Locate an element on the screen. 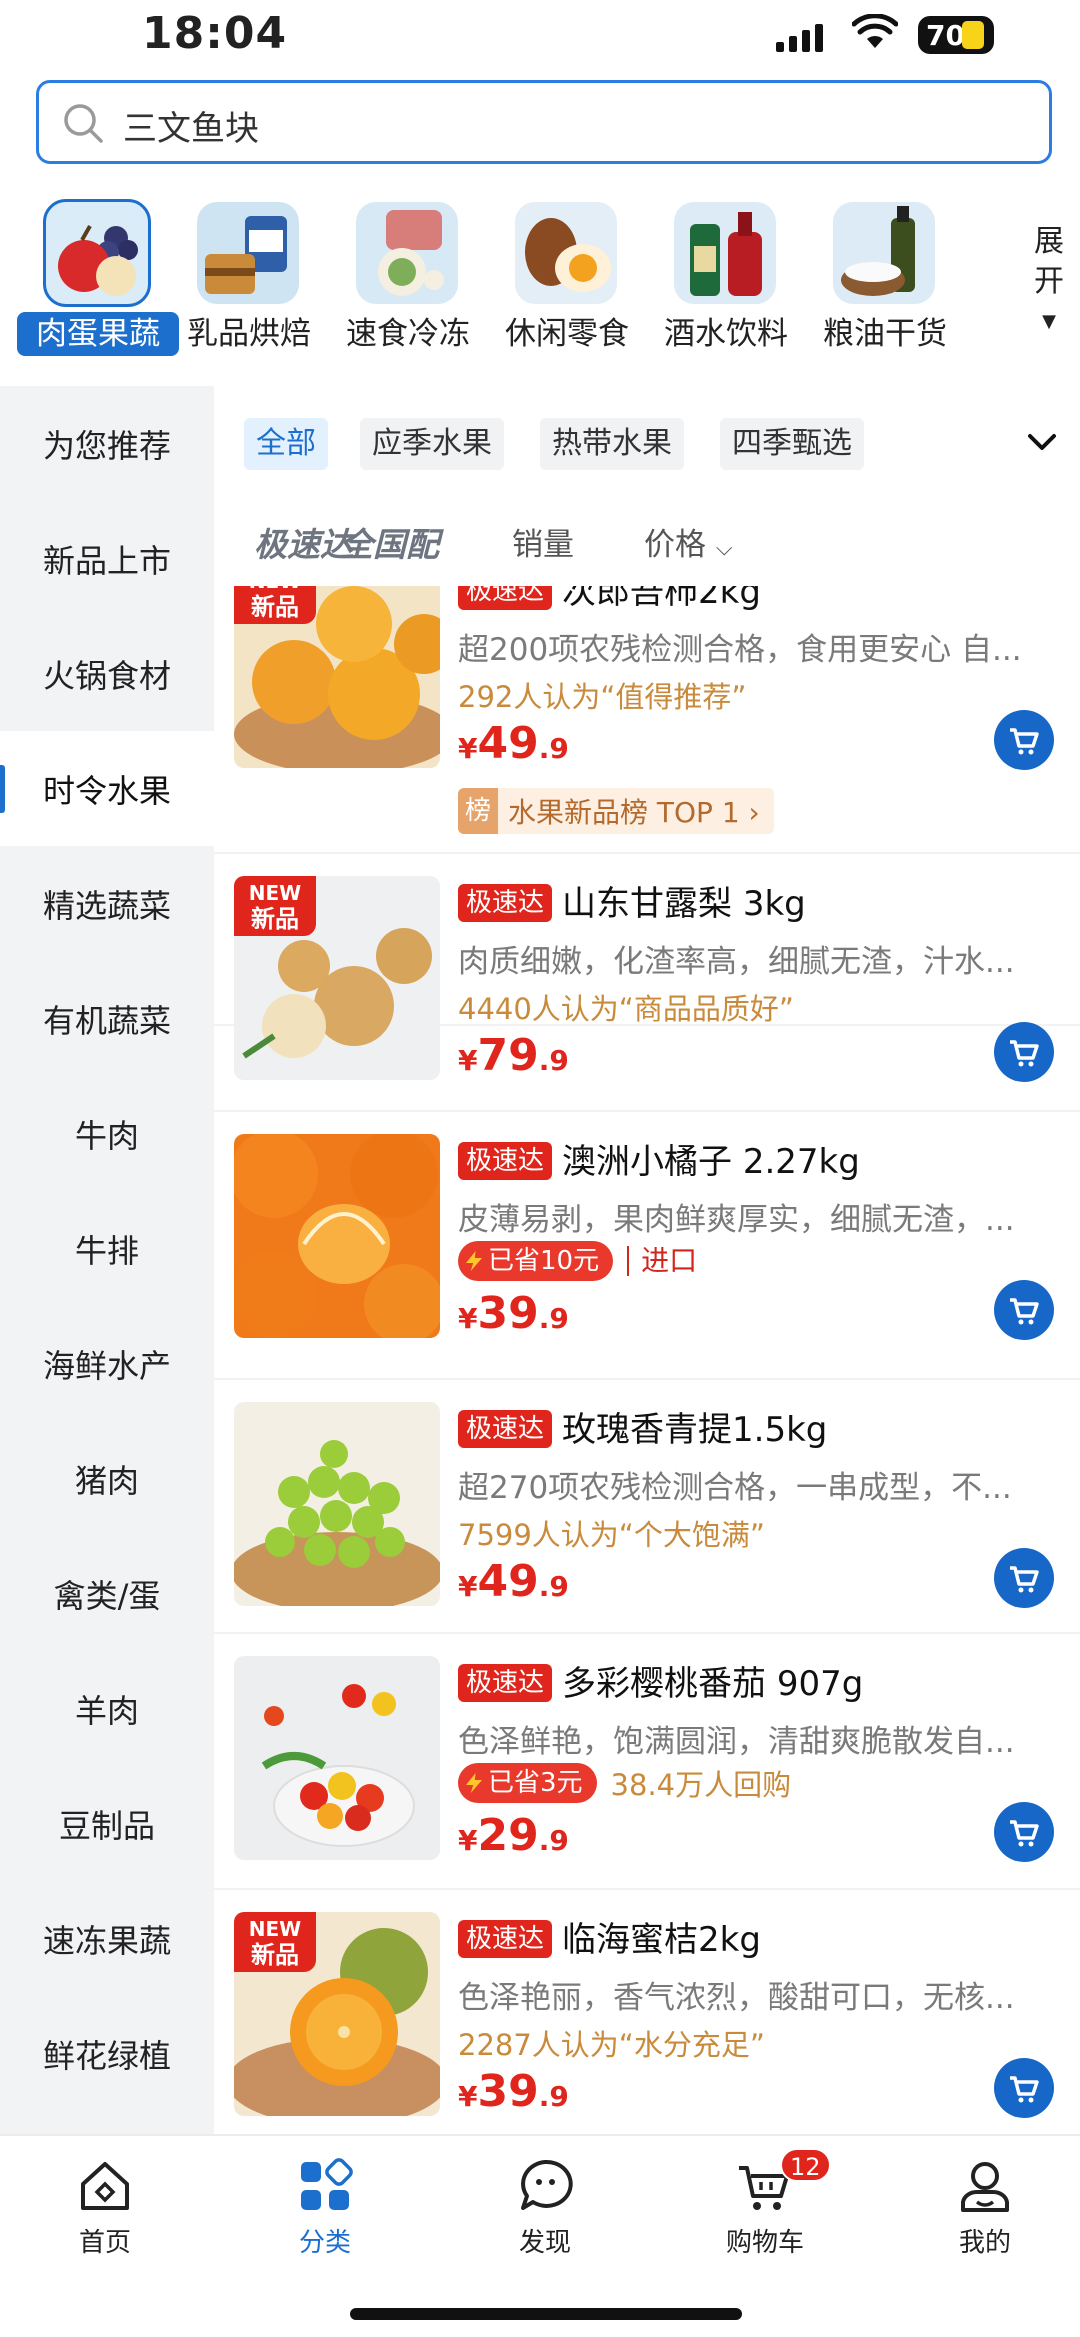  bottom-tab-bar: 首页 分类 发现 12 购物车 我的 is located at coordinates (540, 2235).